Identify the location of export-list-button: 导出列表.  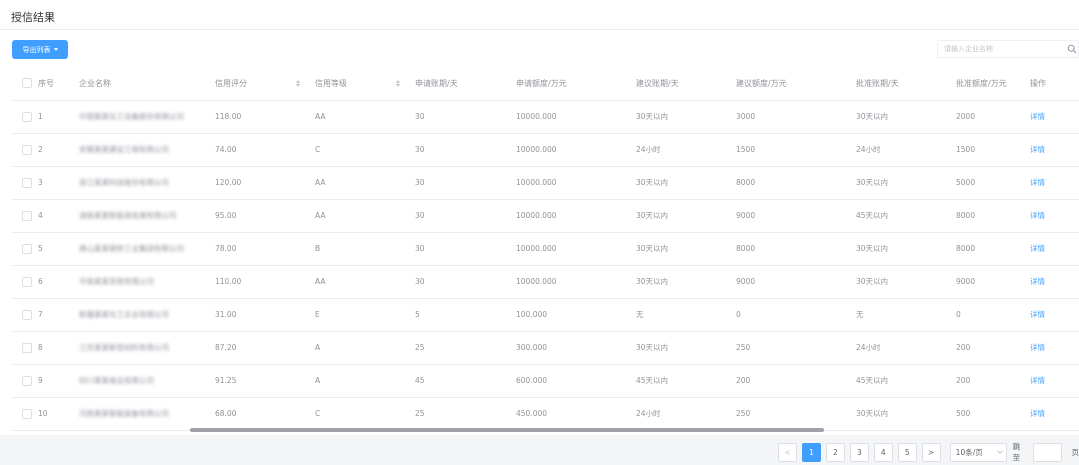
(40, 49).